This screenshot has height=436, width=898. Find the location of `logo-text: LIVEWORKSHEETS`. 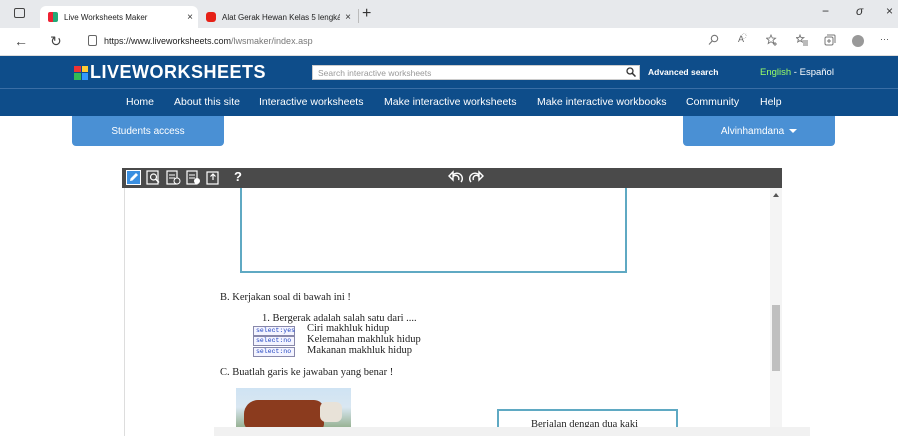

logo-text: LIVEWORKSHEETS is located at coordinates (178, 72).